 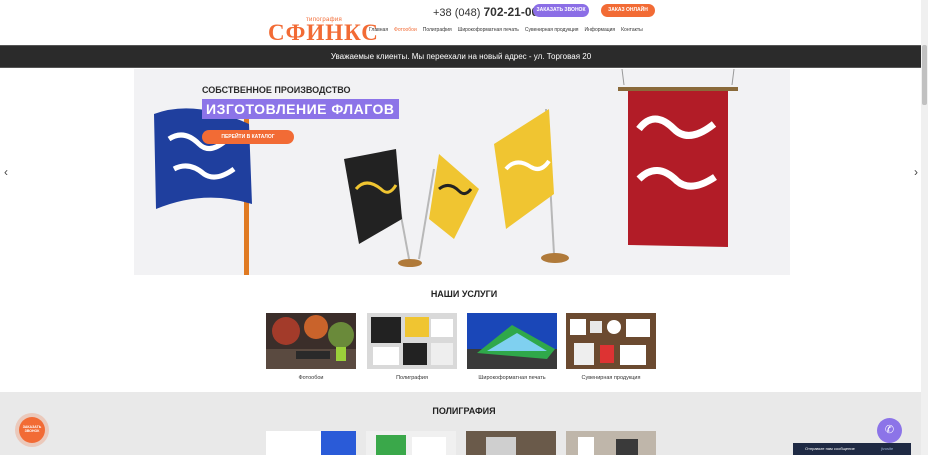 What do you see at coordinates (457, 13) in the screenshot?
I see `phone-prefix: +38 (048)` at bounding box center [457, 13].